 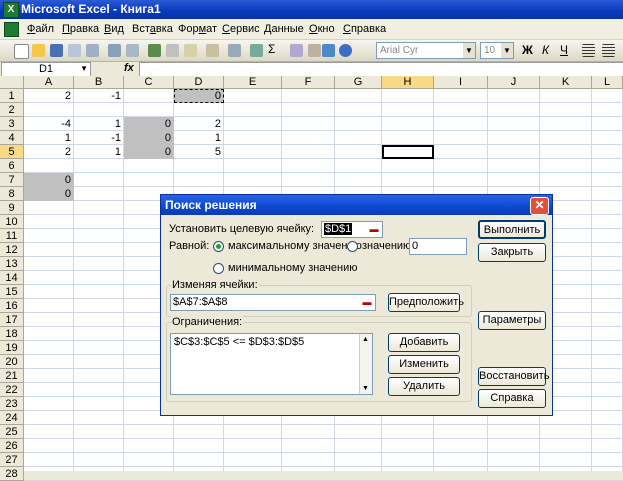 What do you see at coordinates (365, 388) in the screenshot?
I see `scroll-down-icon: ▼` at bounding box center [365, 388].